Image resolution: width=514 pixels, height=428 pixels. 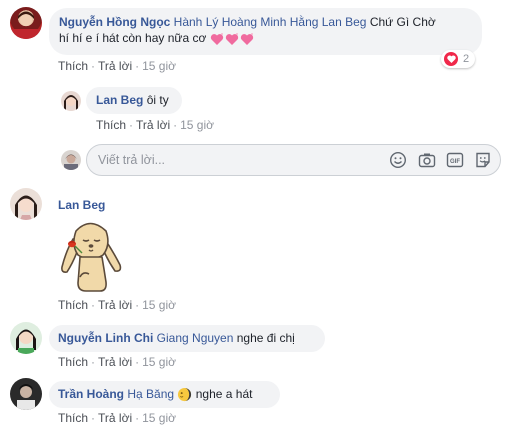 I want to click on comment-author: Nguyễn Linh Chi, so click(x=105, y=338).